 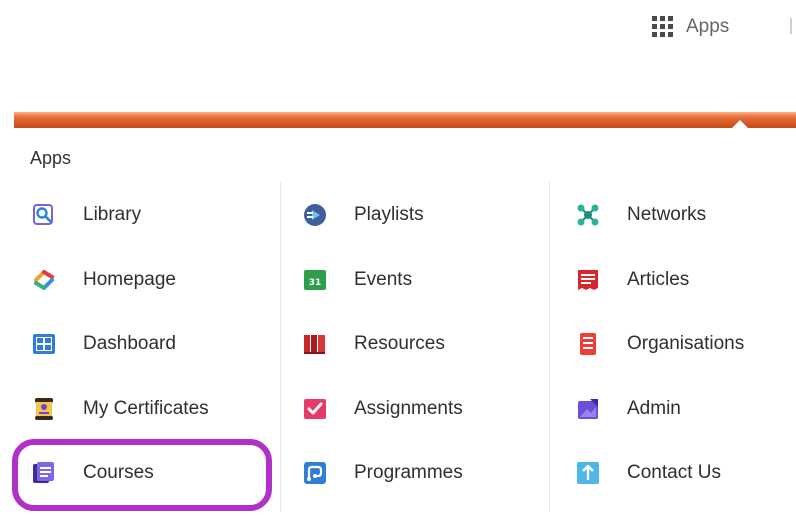 What do you see at coordinates (44, 280) in the screenshot?
I see `homepage-icon` at bounding box center [44, 280].